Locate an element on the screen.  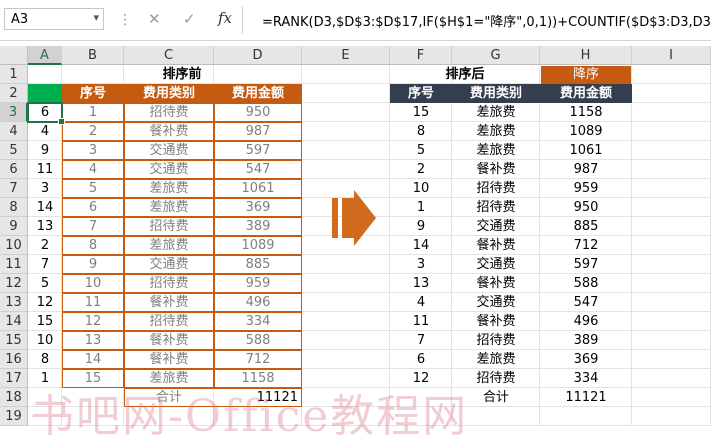
row-header-1: 1 is located at coordinates (14, 74).